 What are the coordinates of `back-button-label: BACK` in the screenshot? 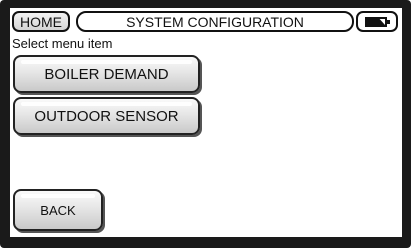 It's located at (58, 210).